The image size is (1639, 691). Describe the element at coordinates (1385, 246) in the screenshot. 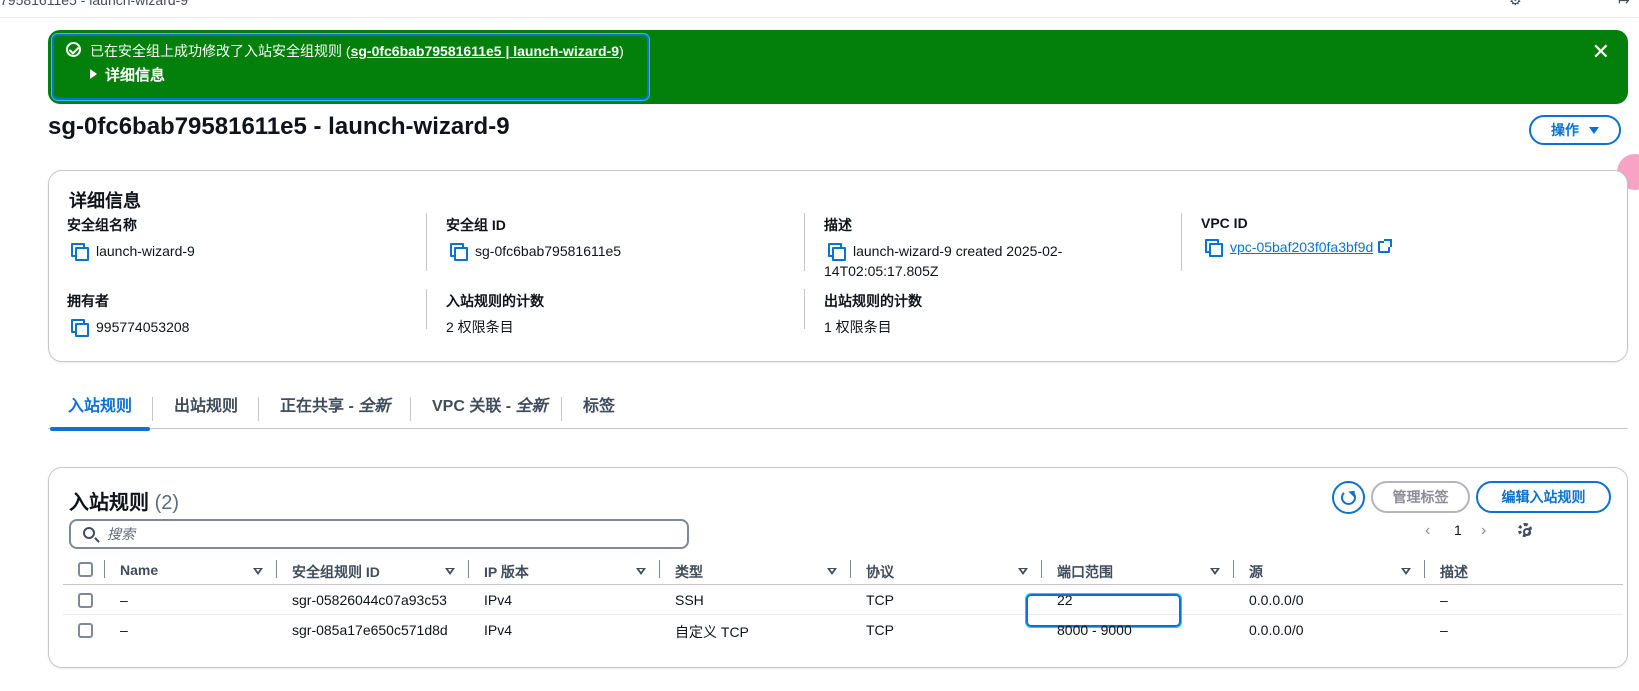

I see `external-link-icon` at that location.